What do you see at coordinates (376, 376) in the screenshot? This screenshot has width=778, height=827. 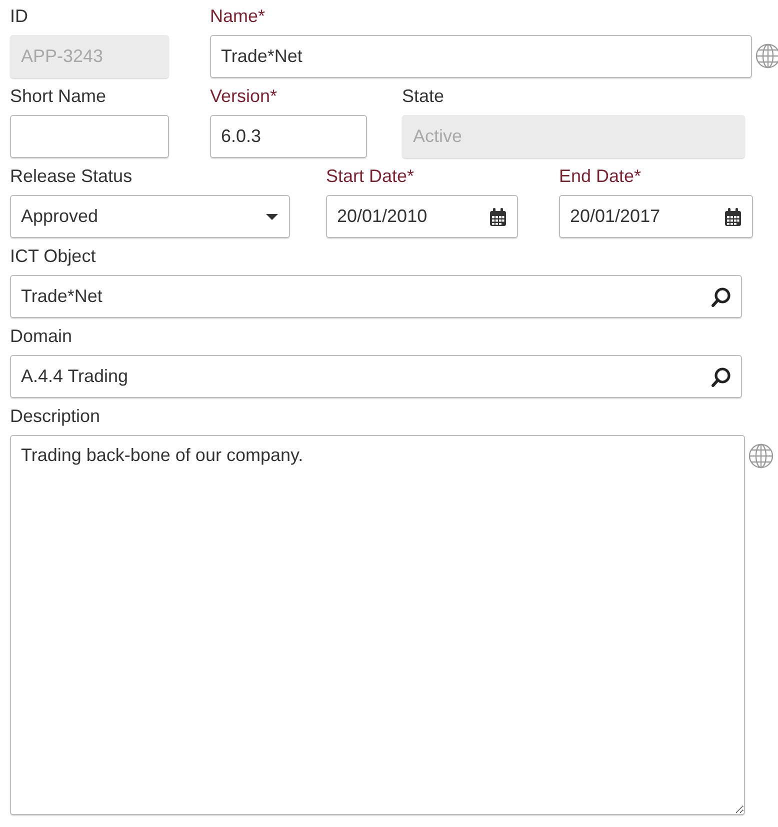 I see `lookup-field: A.4.4 Trading` at bounding box center [376, 376].